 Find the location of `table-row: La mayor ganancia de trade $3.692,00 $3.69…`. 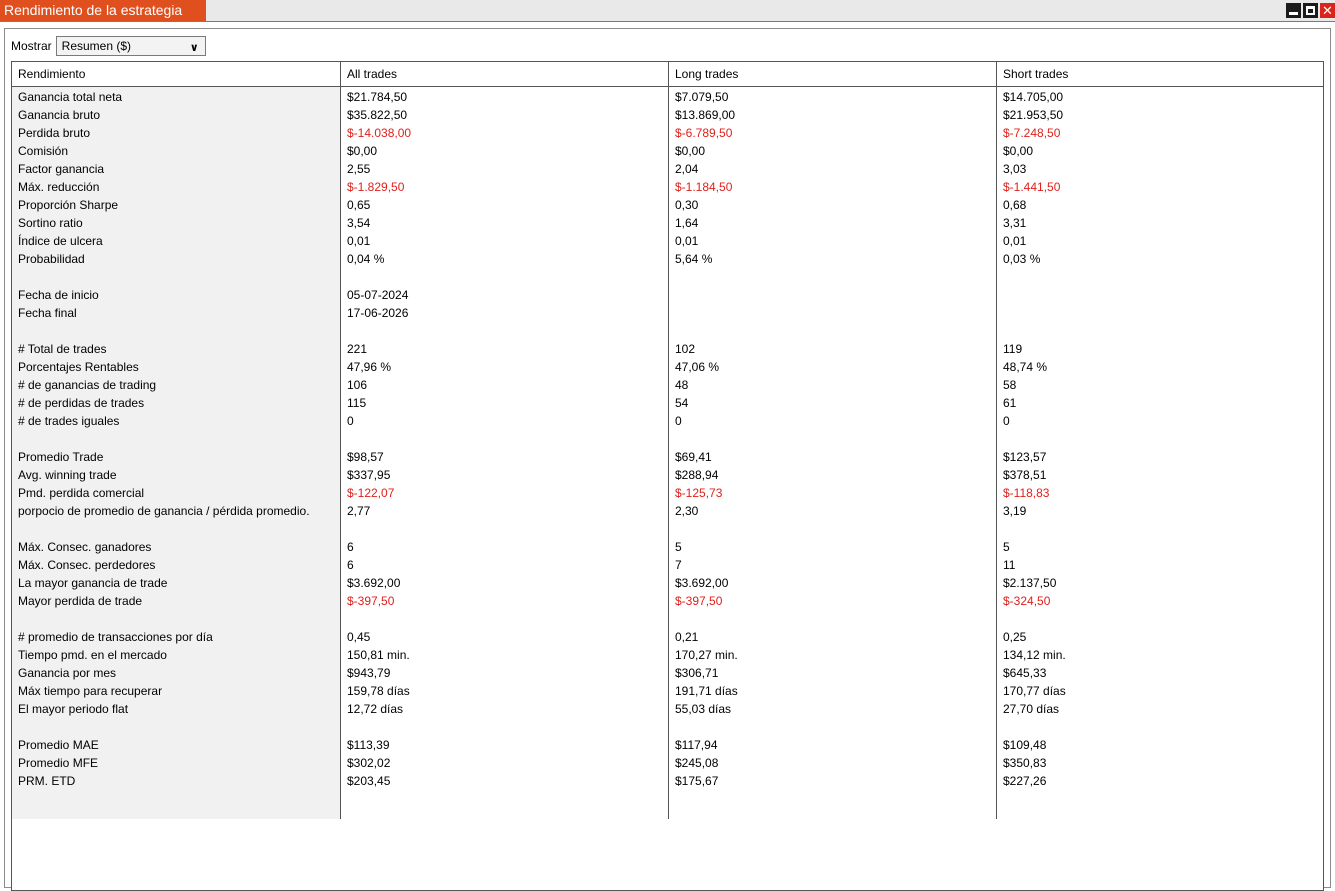

table-row: La mayor ganancia de trade $3.692,00 $3.69… is located at coordinates (667, 583).